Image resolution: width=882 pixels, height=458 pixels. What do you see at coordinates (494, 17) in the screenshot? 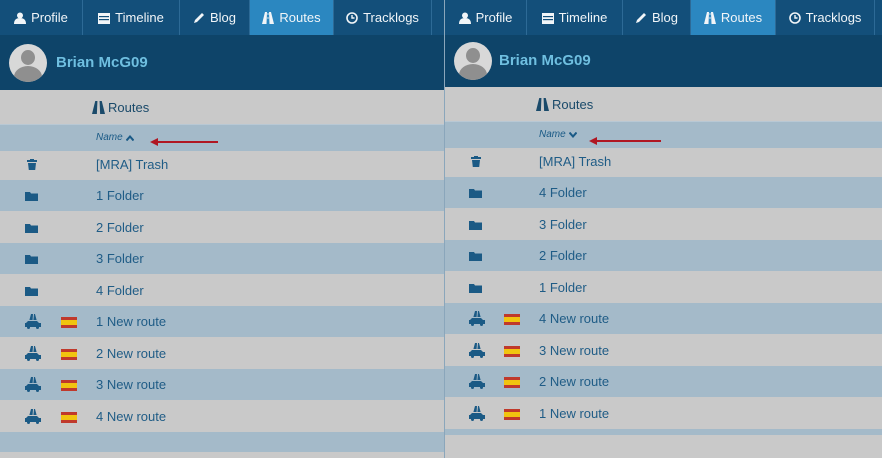
I see `tab-label: Profile` at bounding box center [494, 17].